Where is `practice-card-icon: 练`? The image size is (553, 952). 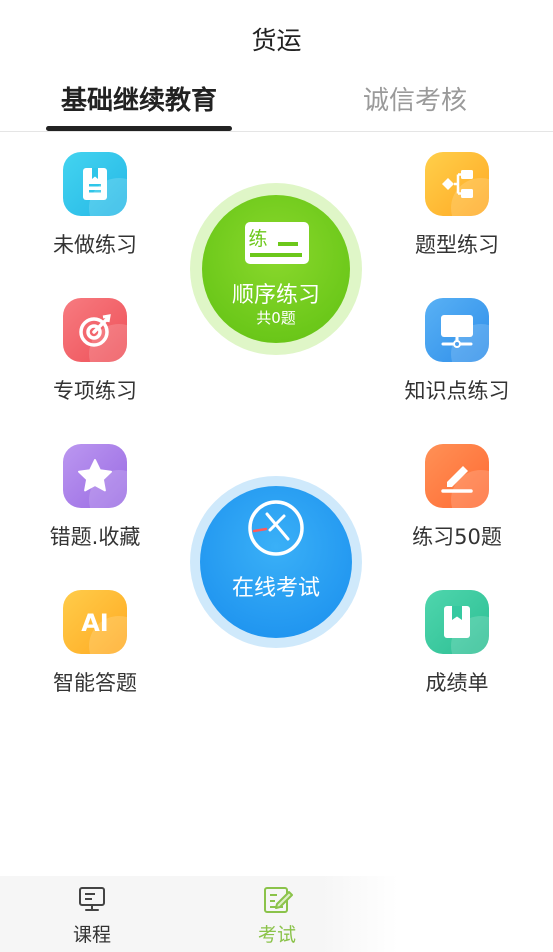
practice-card-icon: 练 is located at coordinates (277, 243).